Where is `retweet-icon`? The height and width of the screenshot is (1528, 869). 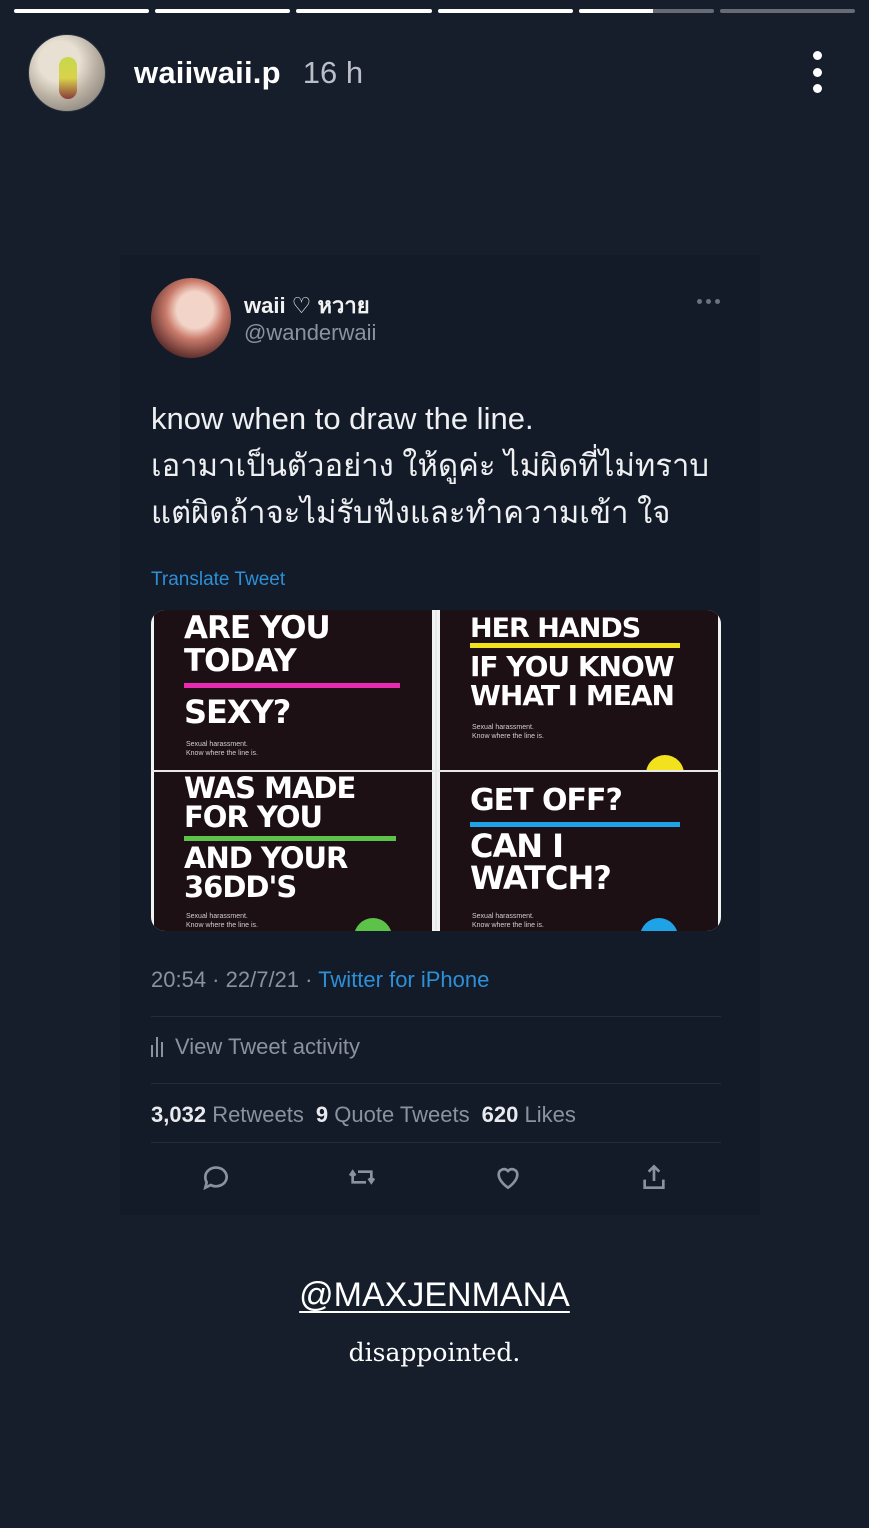
retweet-icon is located at coordinates (362, 1177).